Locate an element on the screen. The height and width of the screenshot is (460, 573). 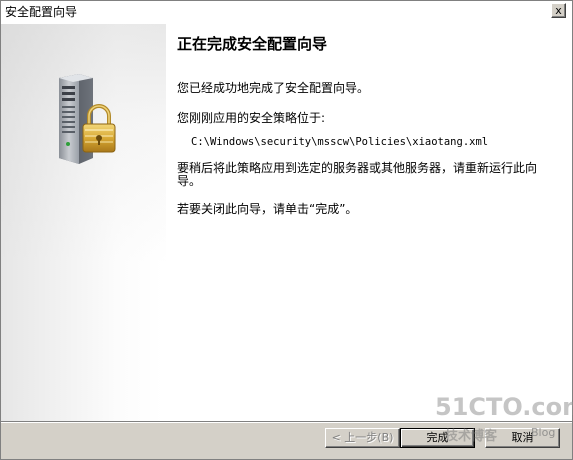
apply-later-message: 要稍后将此策略应用到选定的服务器或其他服务器，请重新运行此向导。 is located at coordinates (357, 174).